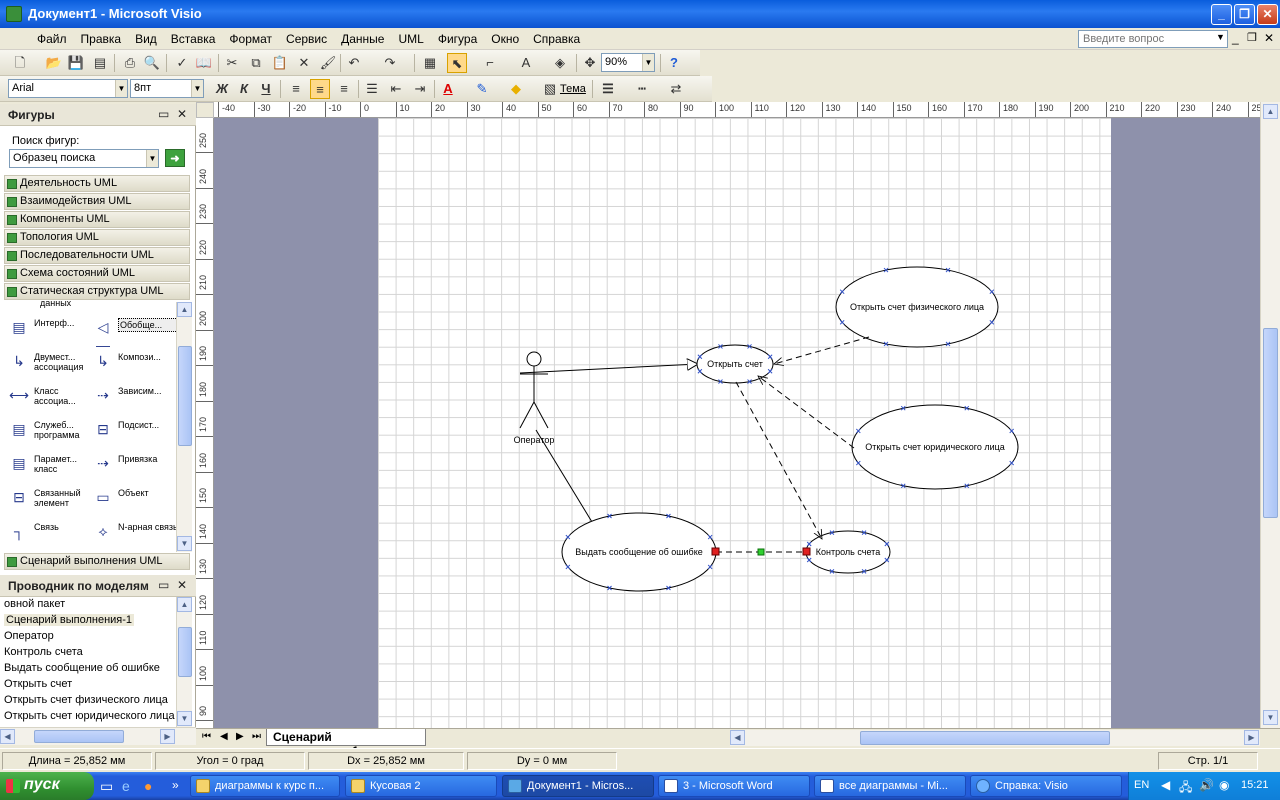  I want to click on bullets-icon: ☰, so click(372, 89).